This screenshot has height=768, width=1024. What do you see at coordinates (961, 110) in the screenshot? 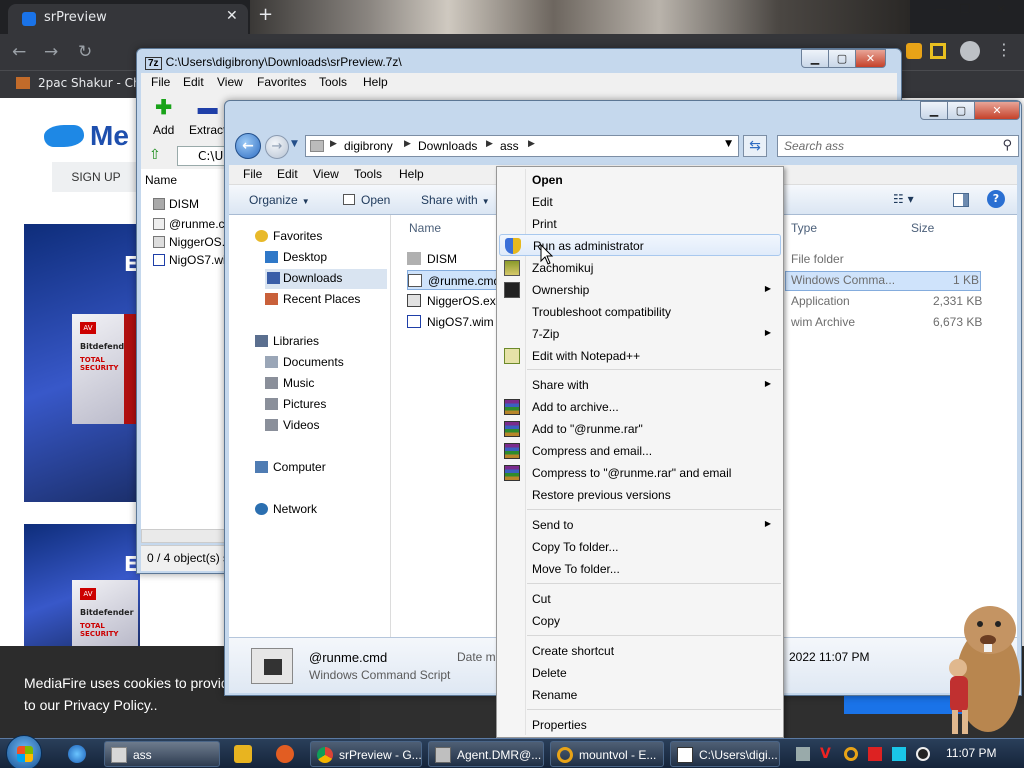
I see `explorer-maximize-button: ▢` at bounding box center [961, 110].